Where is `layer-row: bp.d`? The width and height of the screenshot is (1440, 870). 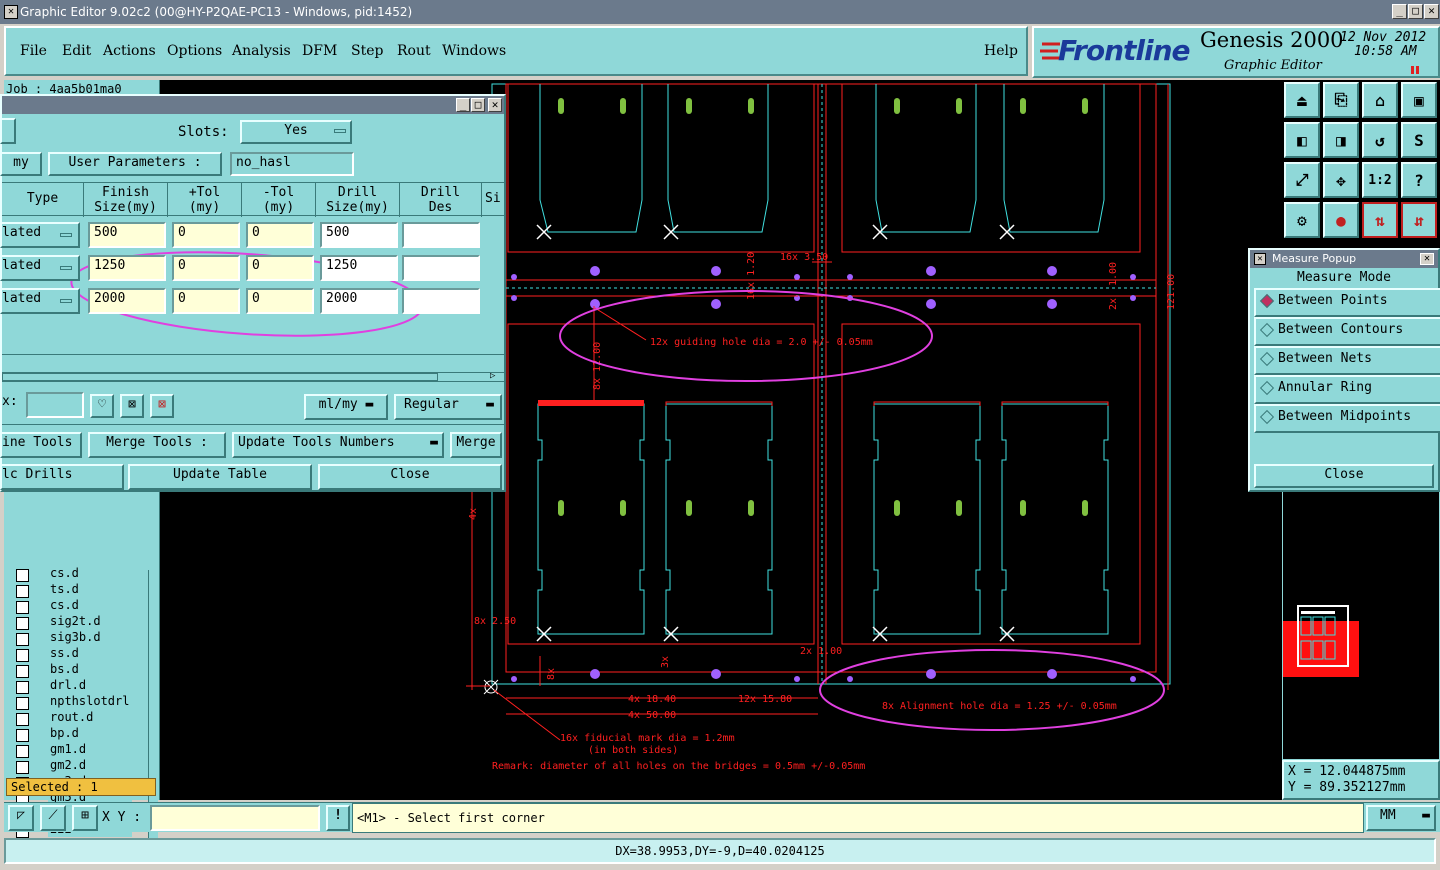 layer-row: bp.d is located at coordinates (79, 734).